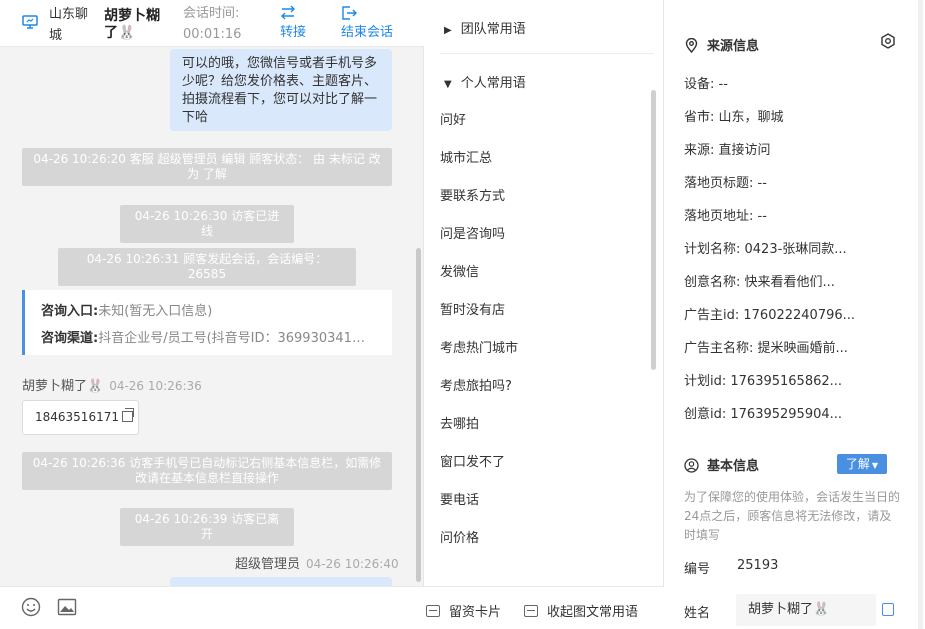 This screenshot has width=925, height=629. I want to click on copy-name-icon, so click(888, 609).